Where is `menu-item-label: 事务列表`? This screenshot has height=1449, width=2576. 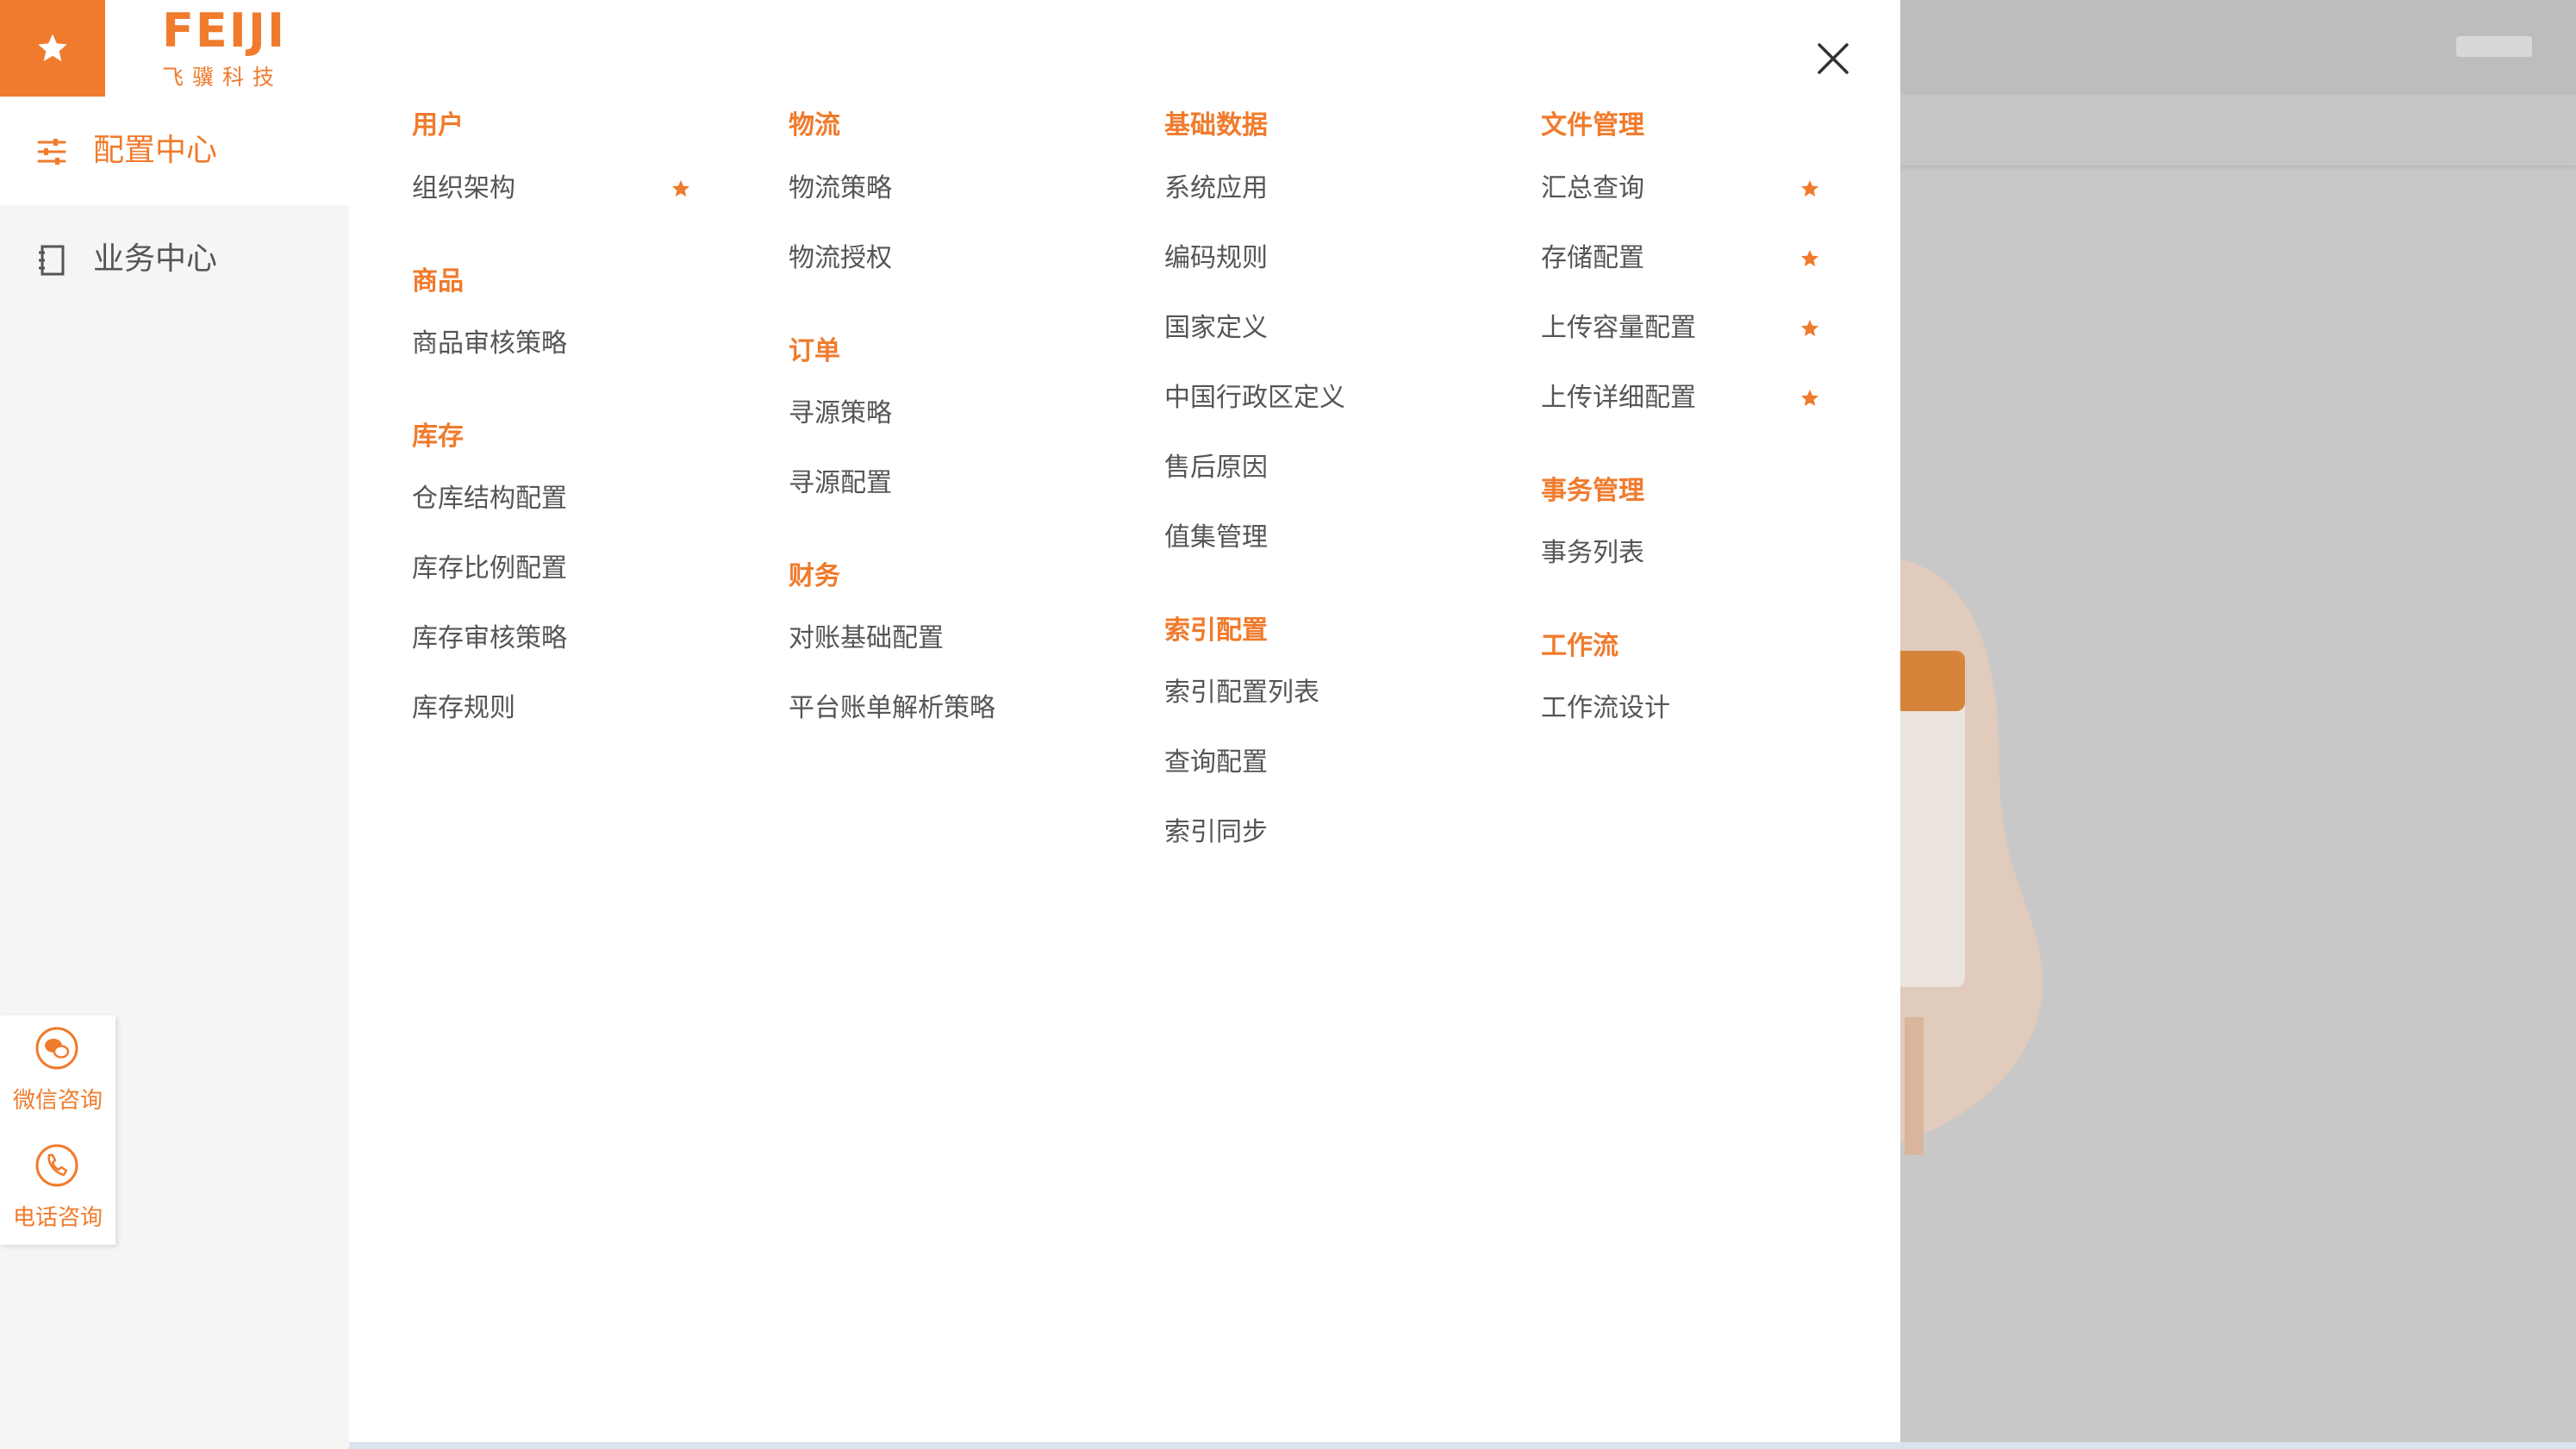
menu-item-label: 事务列表 is located at coordinates (1592, 553).